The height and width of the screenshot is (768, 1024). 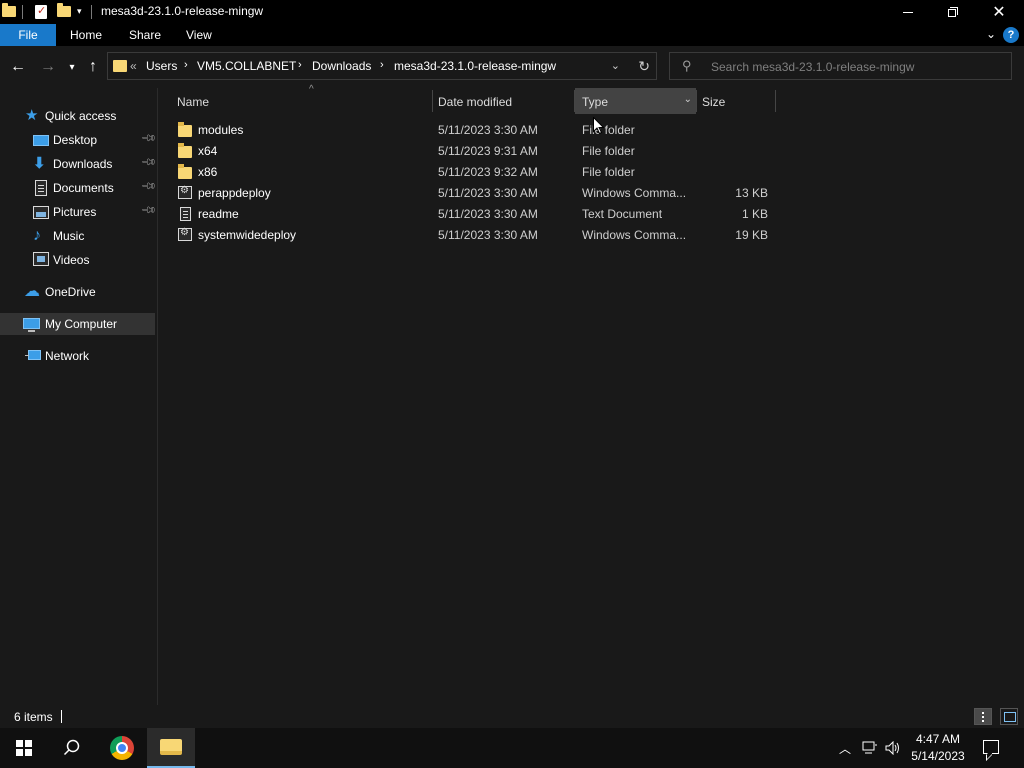 I want to click on column-header-name: Name ^, so click(x=301, y=99).